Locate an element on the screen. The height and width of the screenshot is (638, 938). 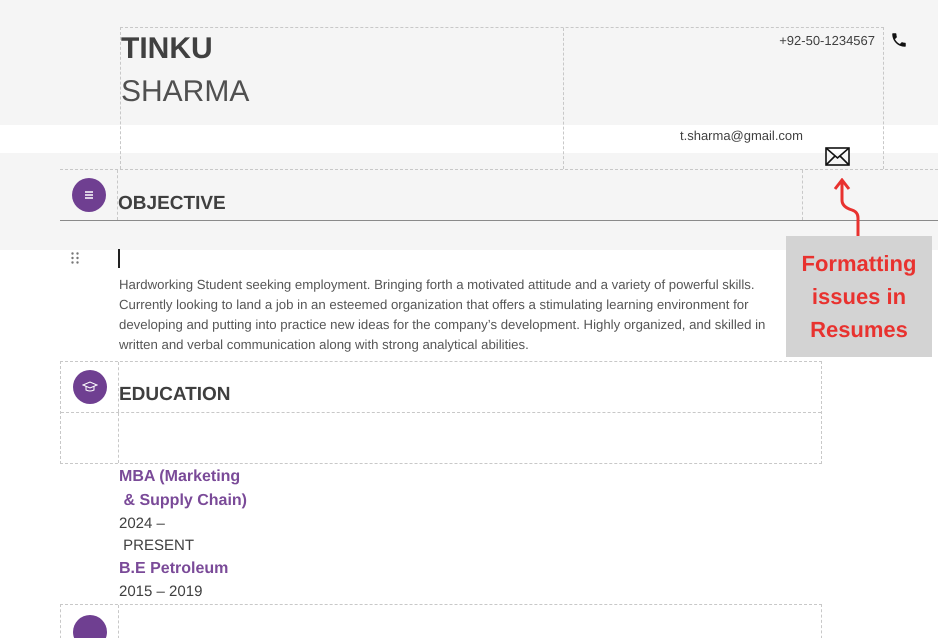
date-range: 2015 – 2019 is located at coordinates (160, 592).